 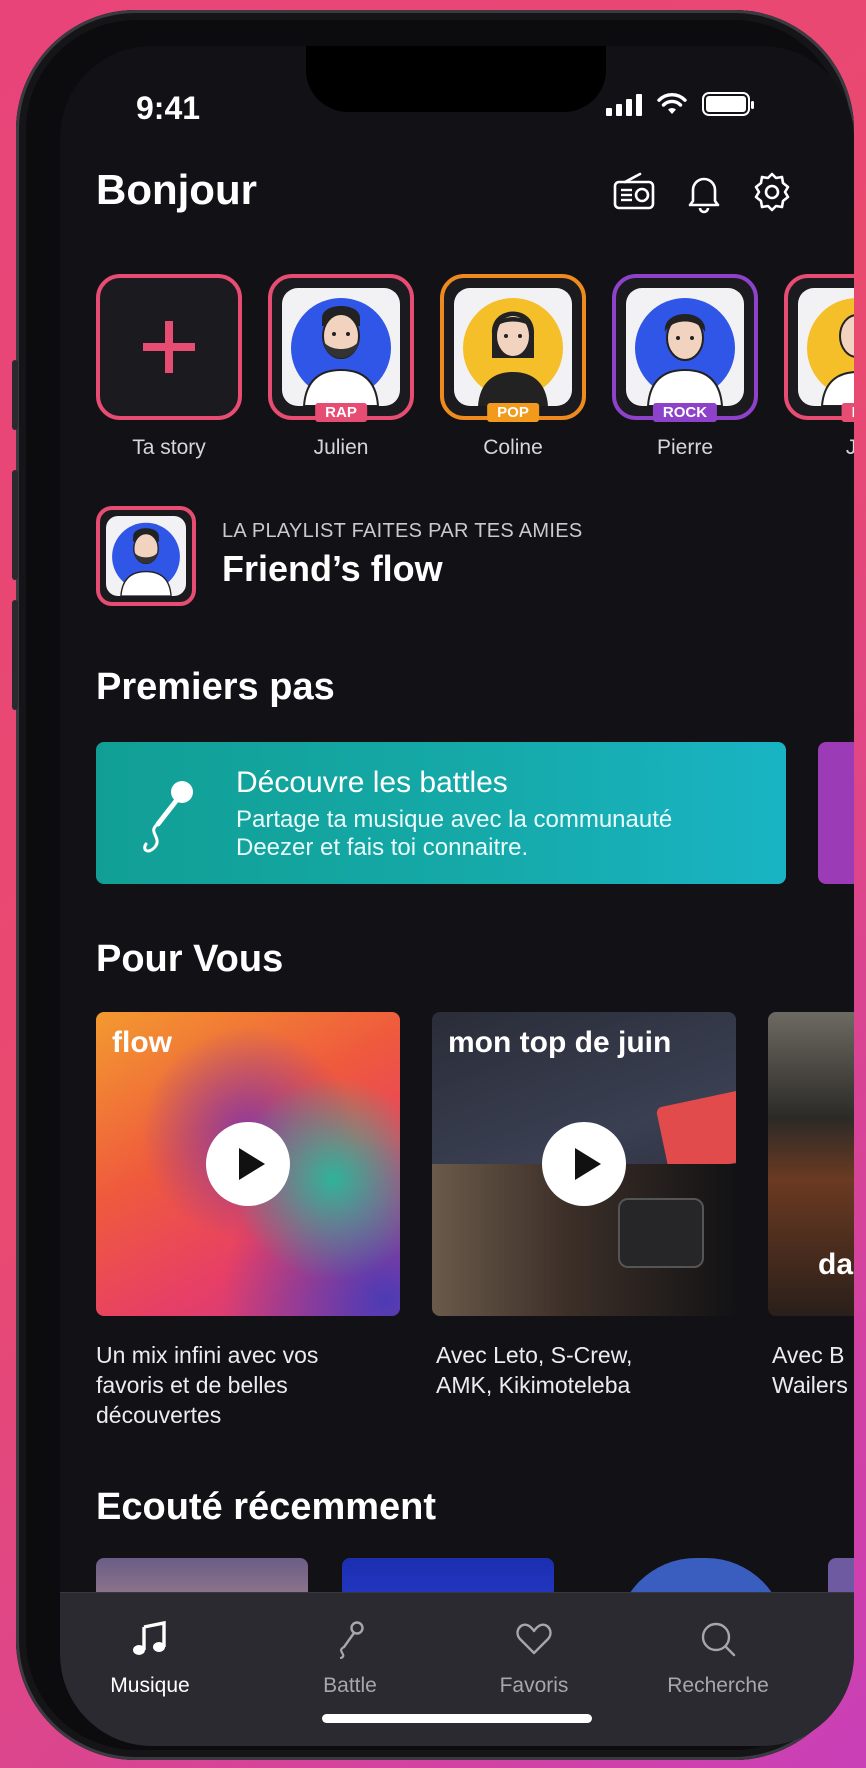 I want to click on story-name: Coline, so click(x=513, y=447).